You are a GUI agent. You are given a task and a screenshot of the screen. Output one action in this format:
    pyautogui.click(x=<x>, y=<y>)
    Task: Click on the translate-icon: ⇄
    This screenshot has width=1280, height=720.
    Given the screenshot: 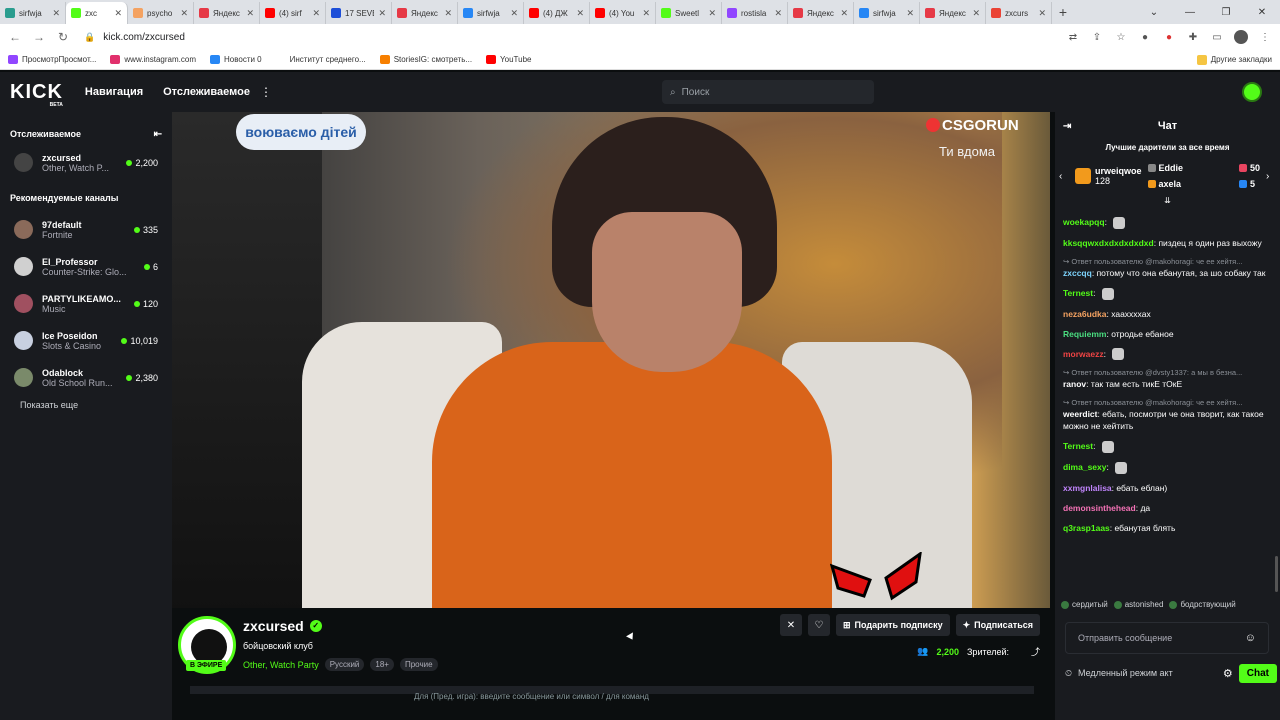 What is the action you would take?
    pyautogui.click(x=1073, y=37)
    